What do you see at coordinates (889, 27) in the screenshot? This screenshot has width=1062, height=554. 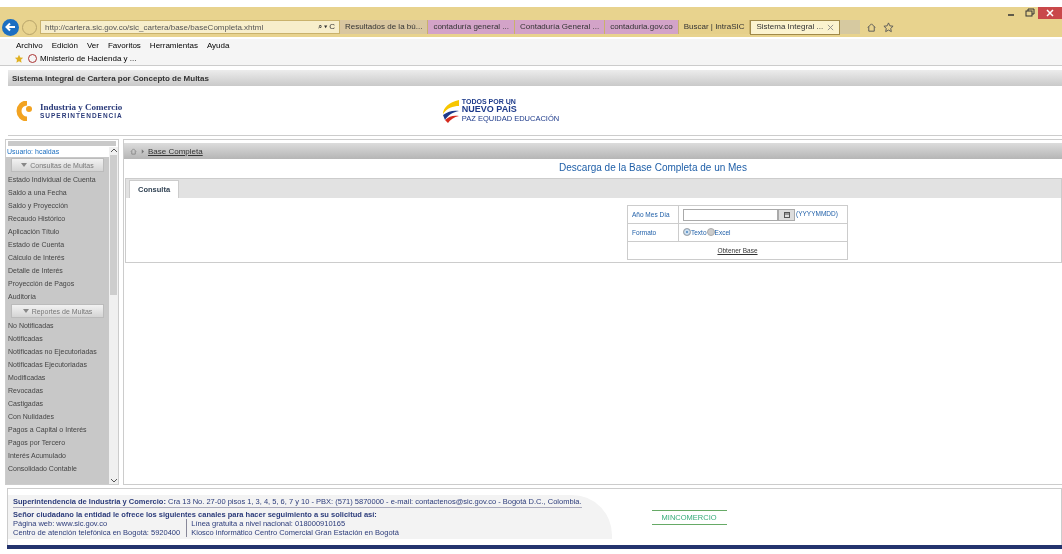 I see `star-icon` at bounding box center [889, 27].